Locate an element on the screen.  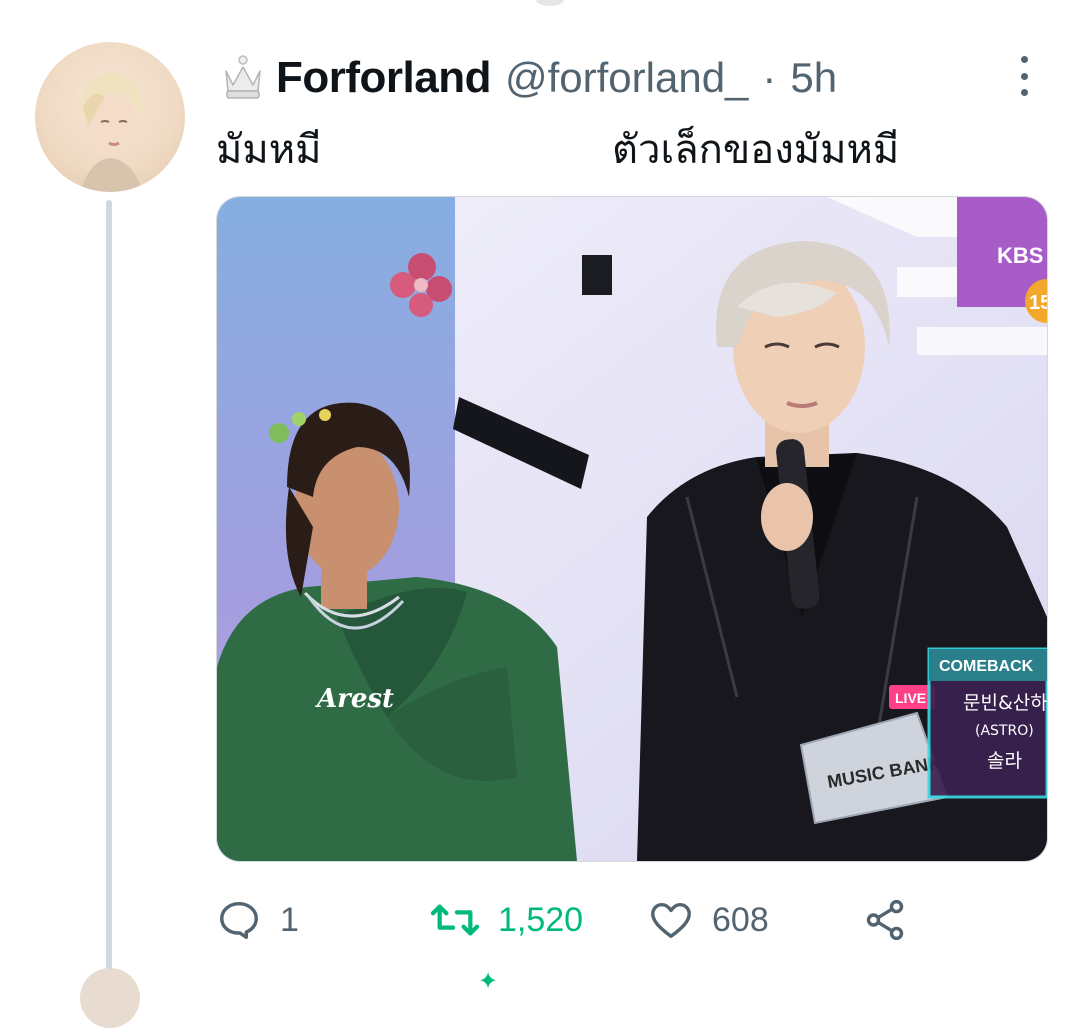
shirt-print: Arest is located at coordinates (354, 699).